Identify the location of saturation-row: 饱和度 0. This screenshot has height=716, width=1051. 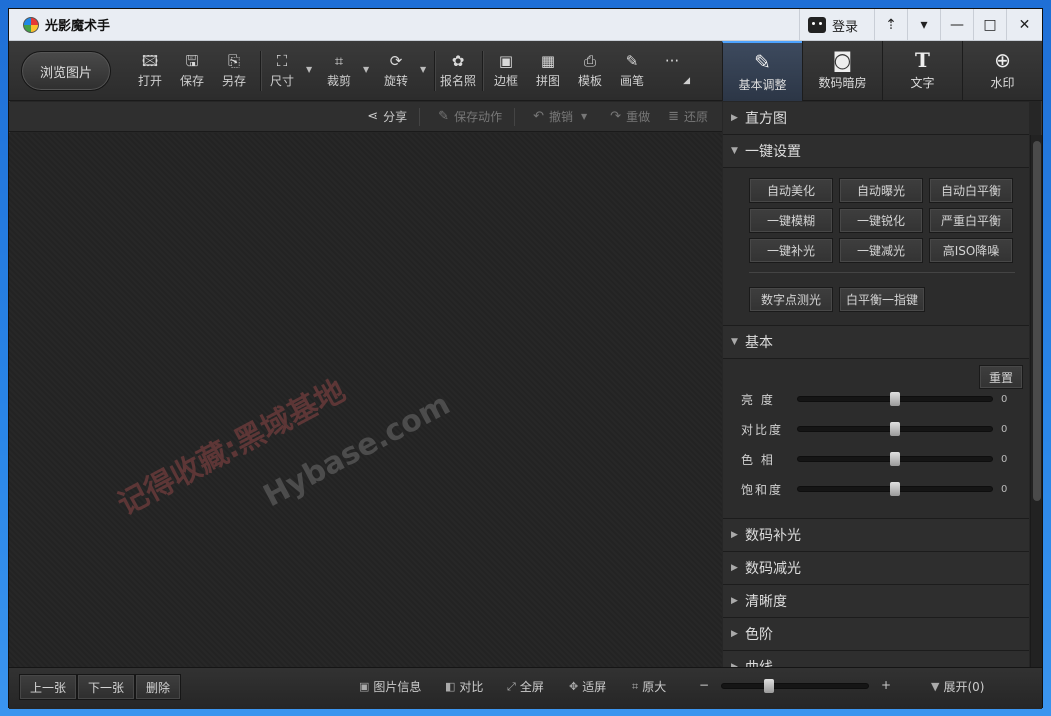
(881, 489).